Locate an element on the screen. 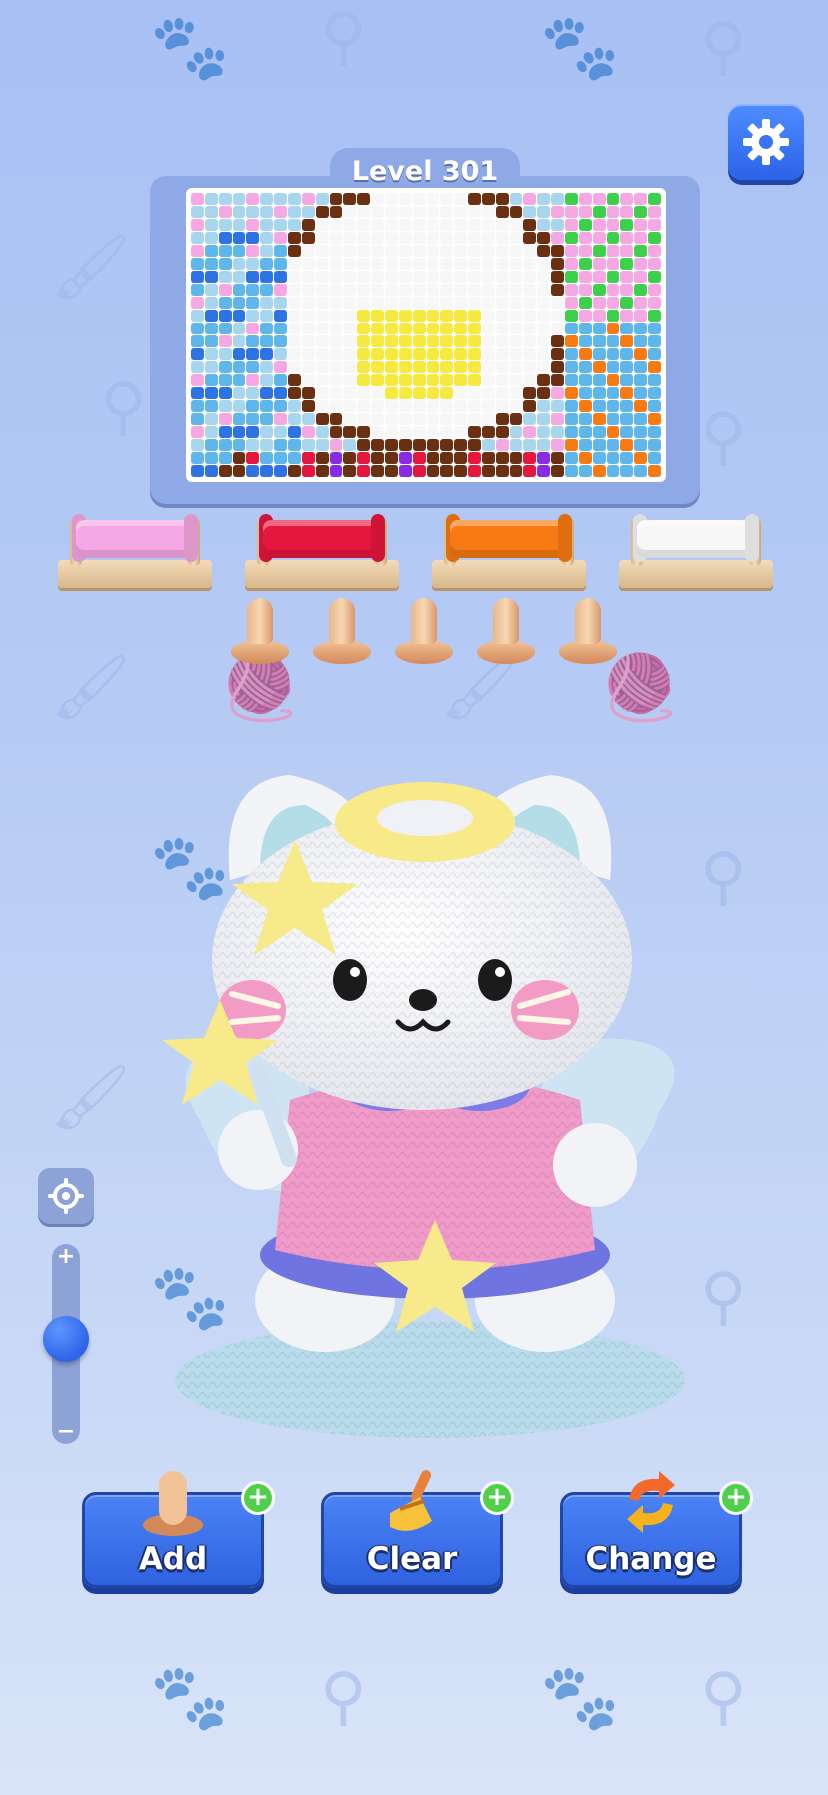 This screenshot has width=828, height=1795. clear-button: + Clear is located at coordinates (417, 1529).